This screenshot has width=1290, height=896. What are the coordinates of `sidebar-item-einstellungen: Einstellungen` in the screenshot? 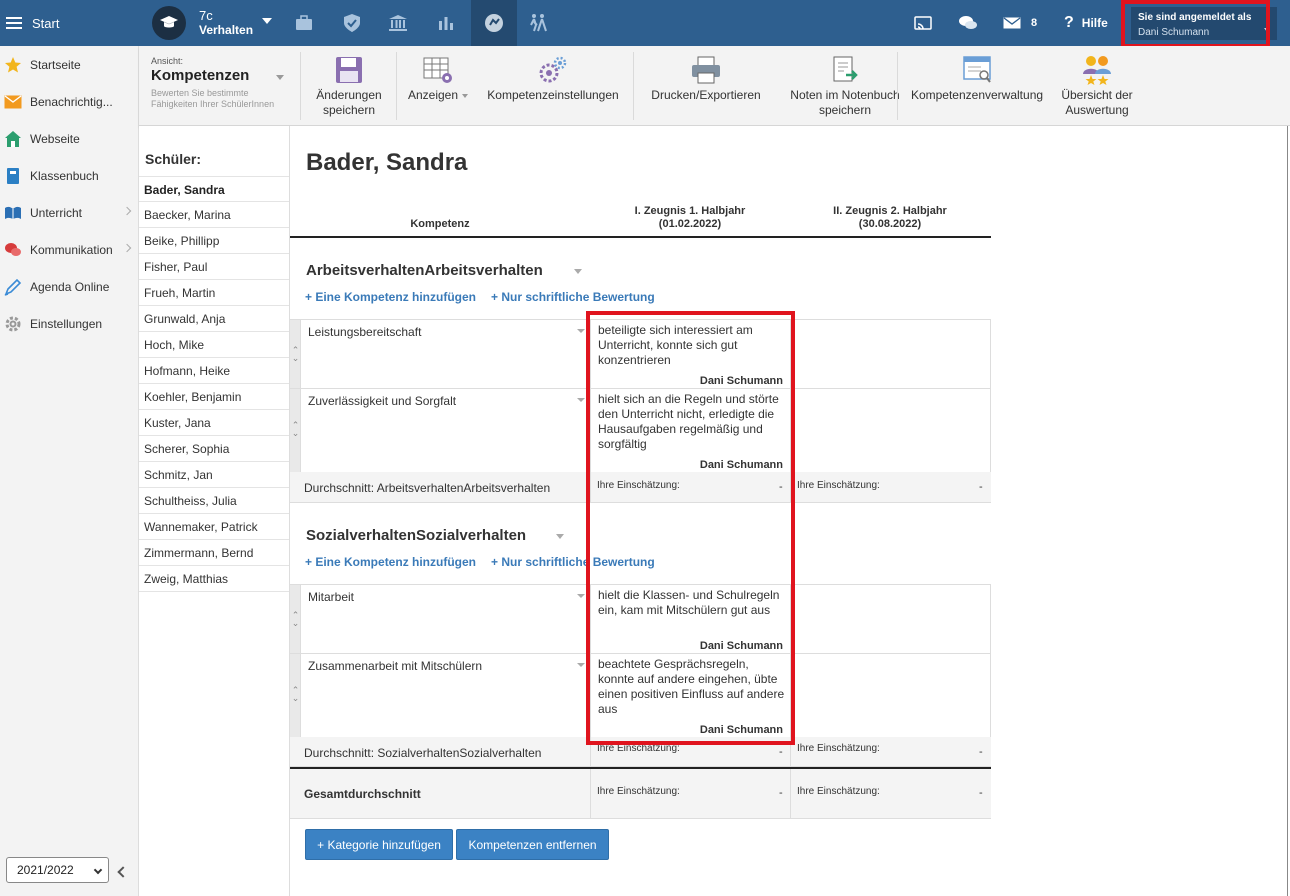 It's located at (69, 323).